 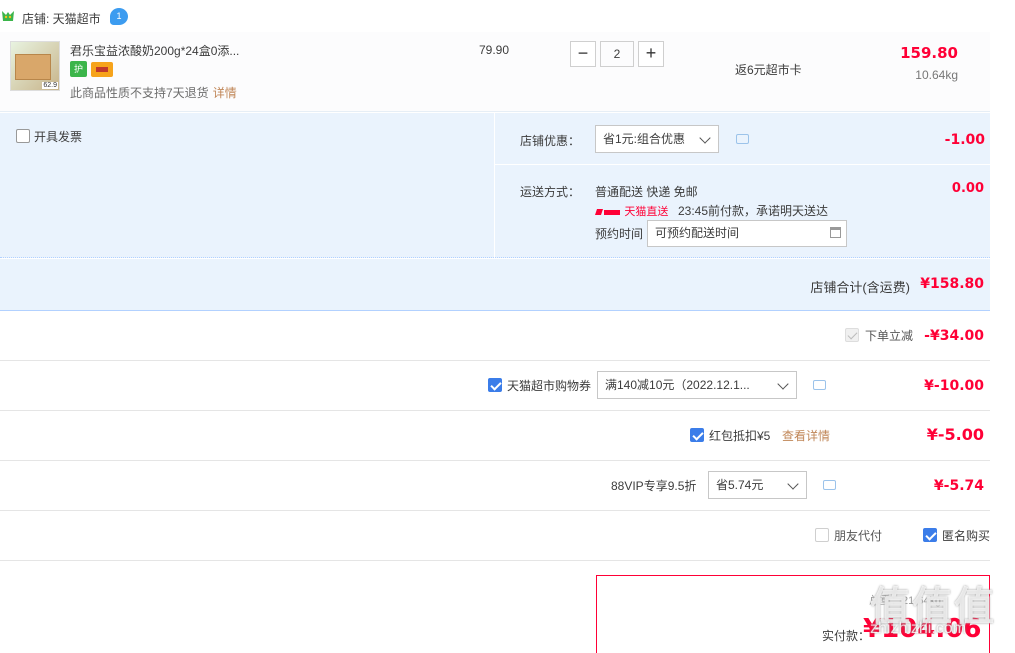 I want to click on product-thumbnail: 62.9, so click(x=35, y=66).